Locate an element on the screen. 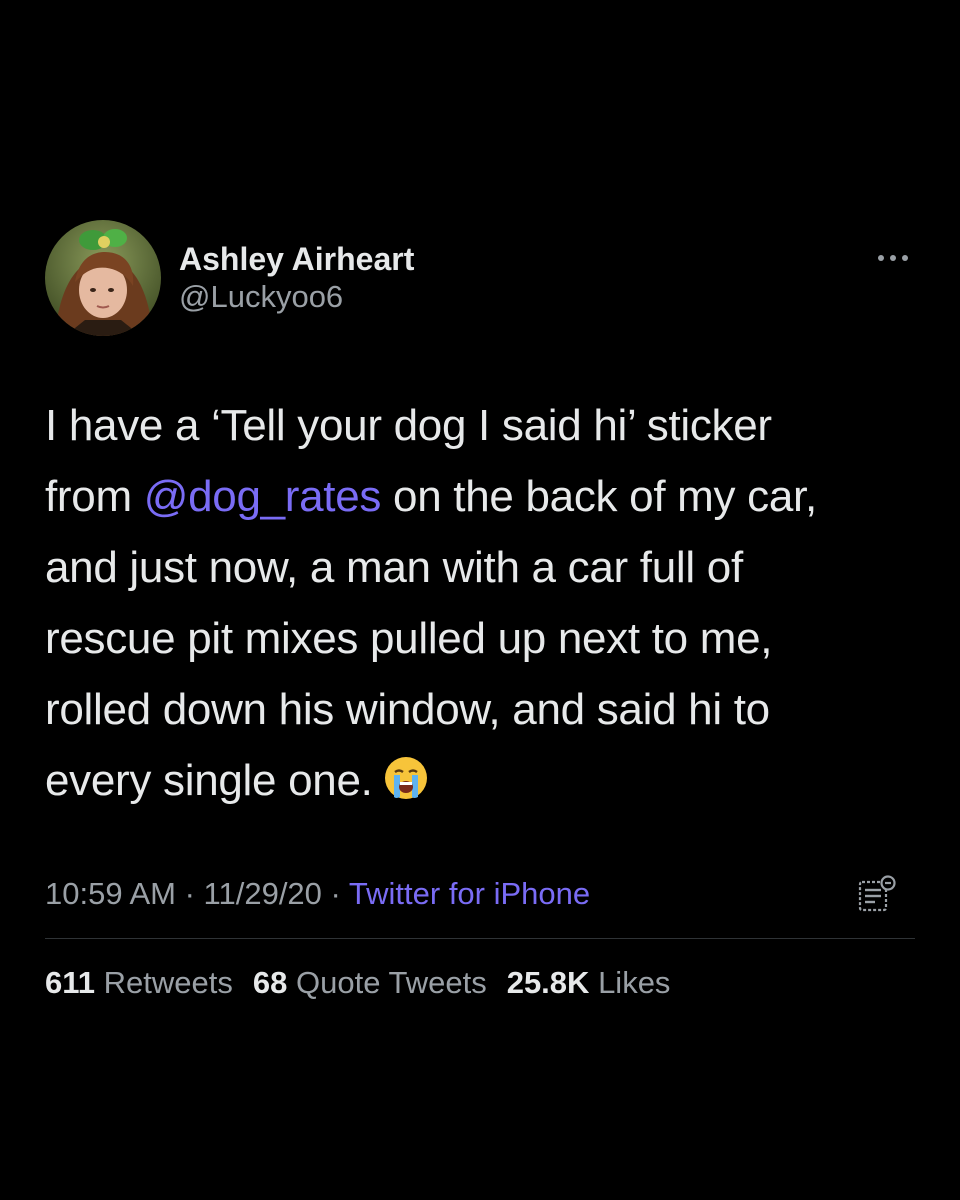  more-options-icon is located at coordinates (893, 258).